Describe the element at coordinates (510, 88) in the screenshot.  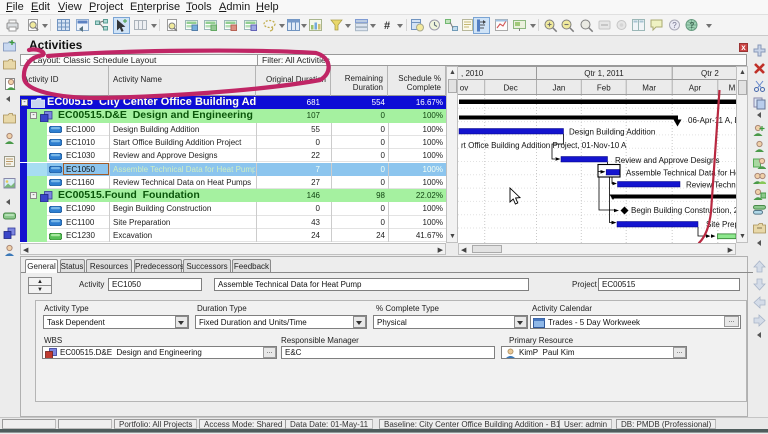
I see `svg-text: Dec` at that location.